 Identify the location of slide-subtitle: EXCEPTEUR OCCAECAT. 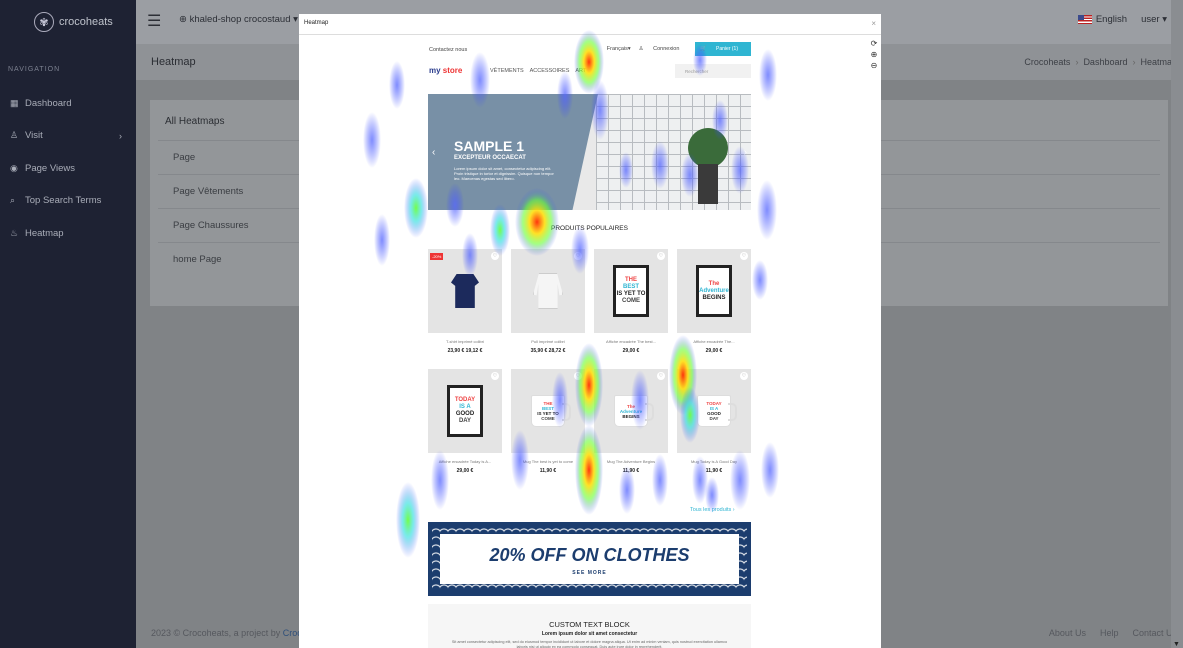
(490, 158).